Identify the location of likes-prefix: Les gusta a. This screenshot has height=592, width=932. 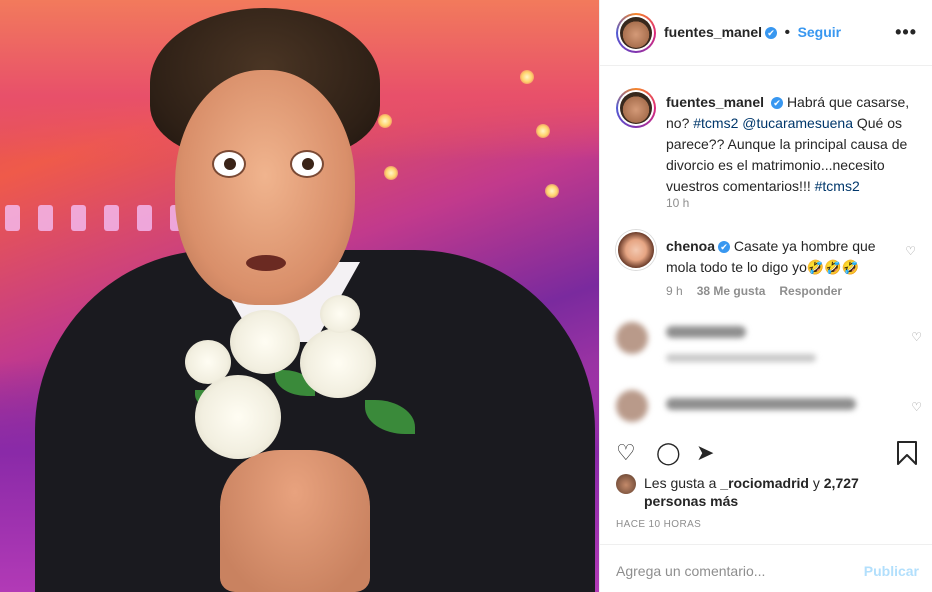
(680, 483).